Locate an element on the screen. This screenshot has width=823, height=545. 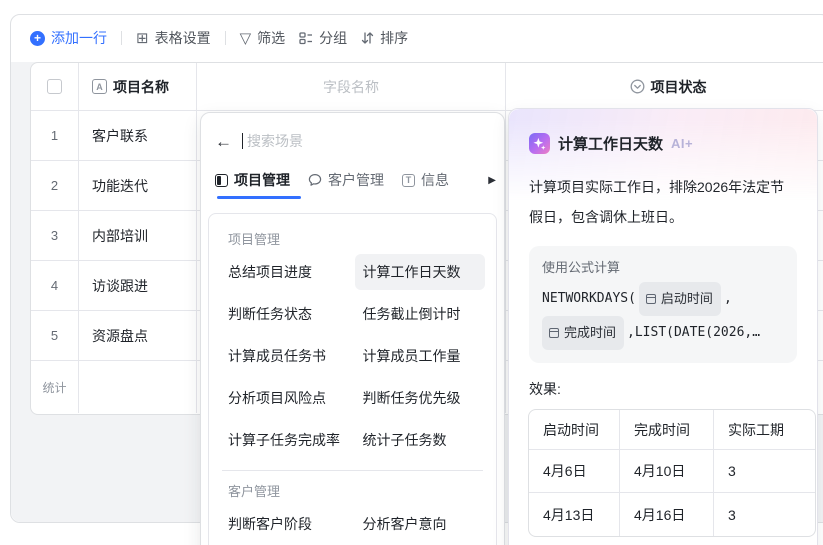
column-label-project-name: 项目名称 is located at coordinates (141, 86).